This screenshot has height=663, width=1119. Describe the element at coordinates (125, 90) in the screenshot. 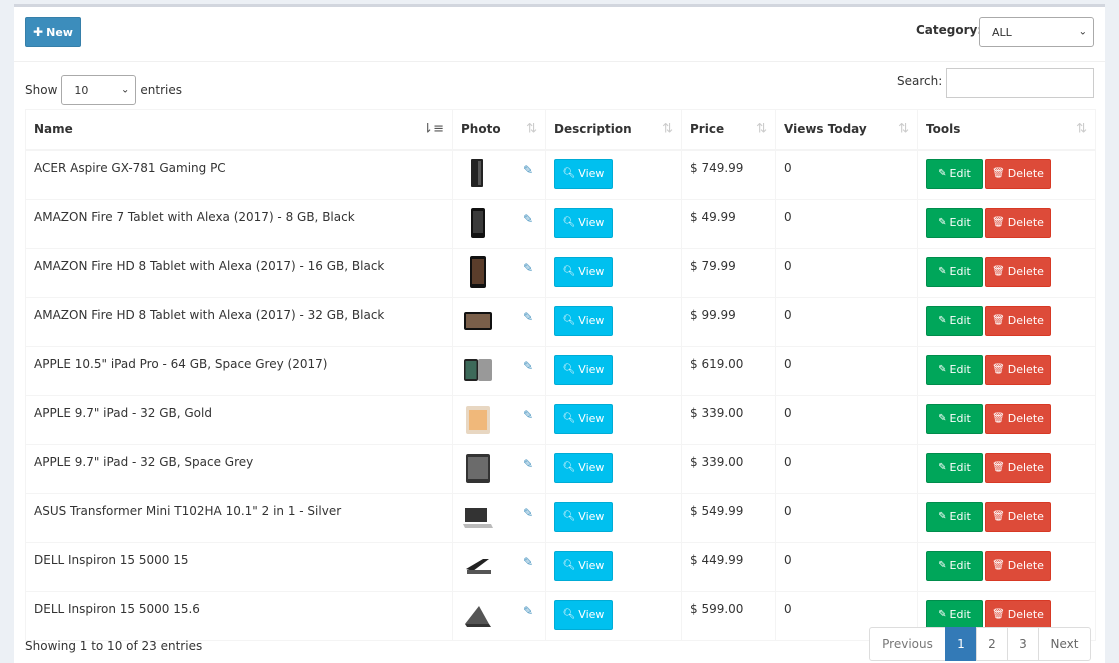

I see `chevron-down-icon: ⌄` at that location.